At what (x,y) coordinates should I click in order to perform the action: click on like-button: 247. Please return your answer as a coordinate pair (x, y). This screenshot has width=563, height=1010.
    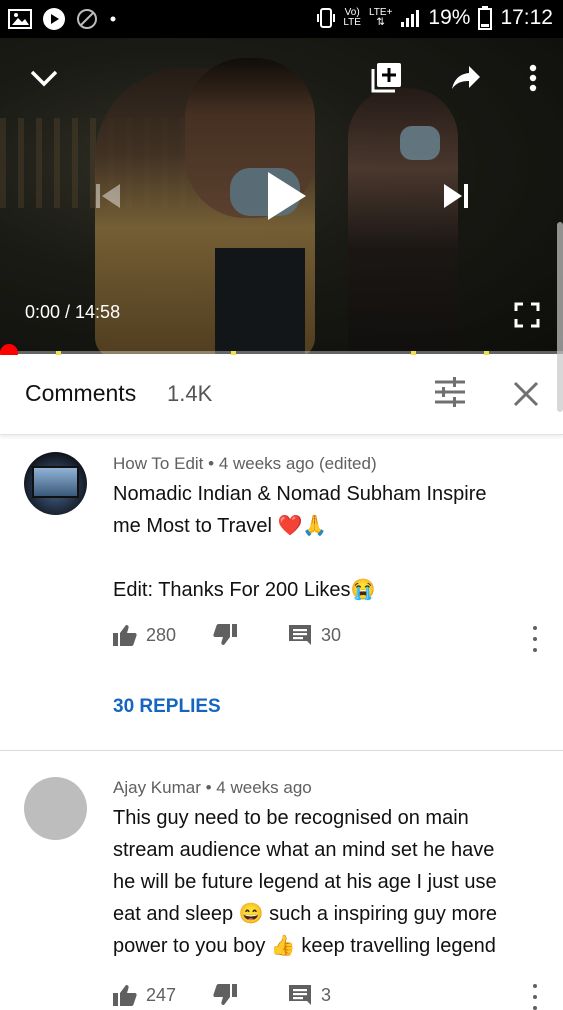
    Looking at the image, I should click on (163, 995).